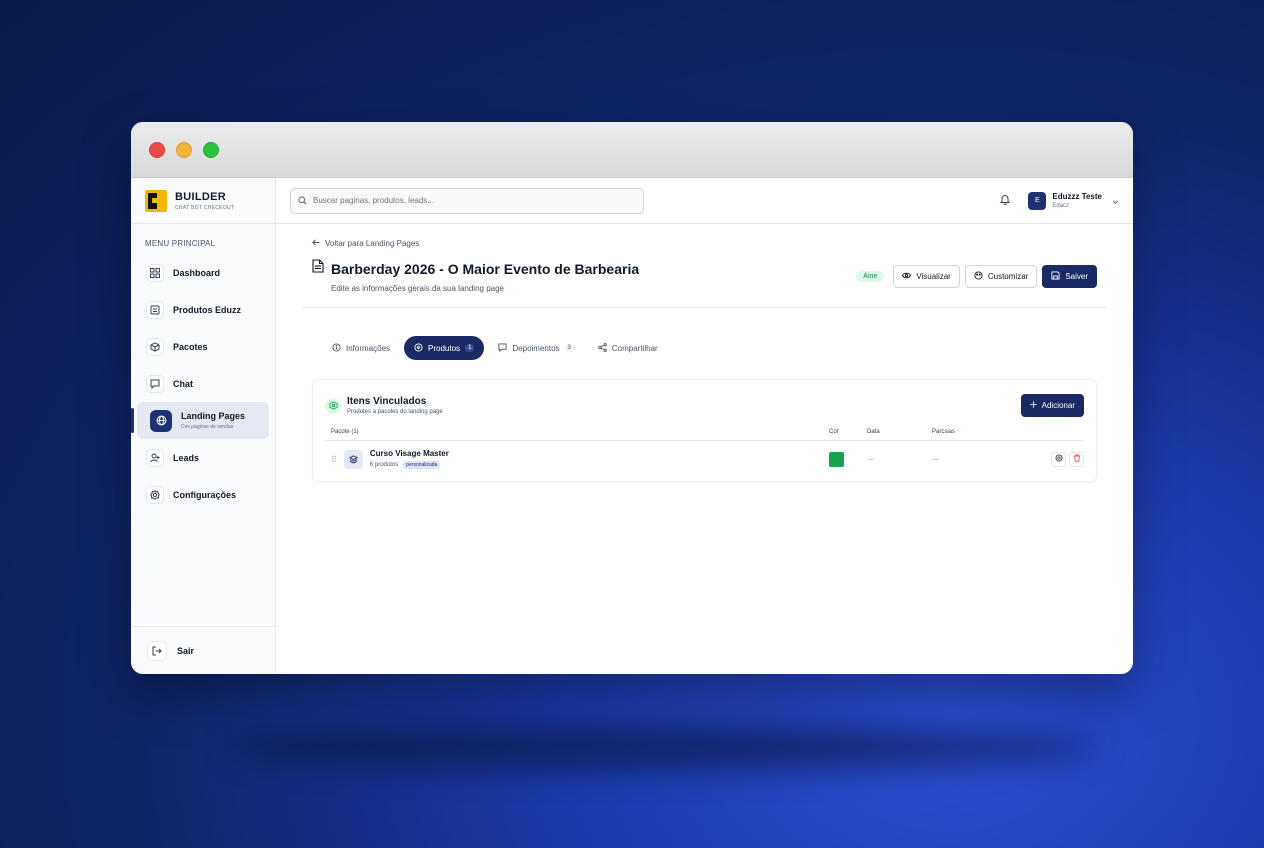  Describe the element at coordinates (933, 276) in the screenshot. I see `view-button-label: Visualizar` at that location.